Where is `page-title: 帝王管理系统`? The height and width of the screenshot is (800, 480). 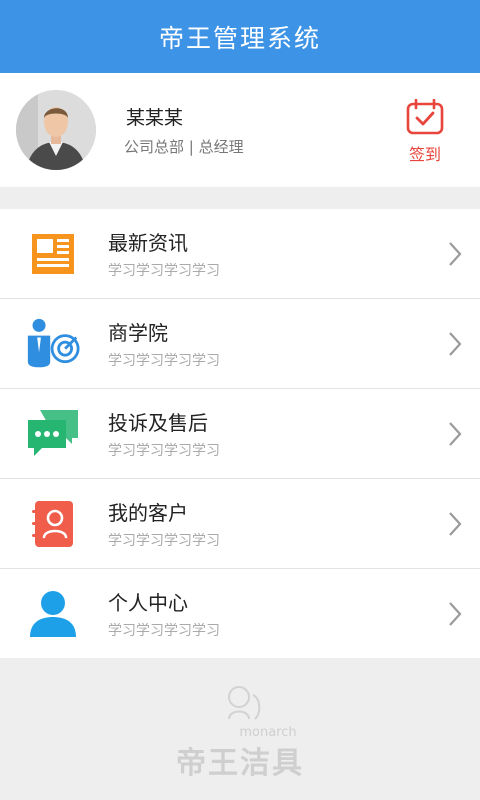
page-title: 帝王管理系统 is located at coordinates (239, 38).